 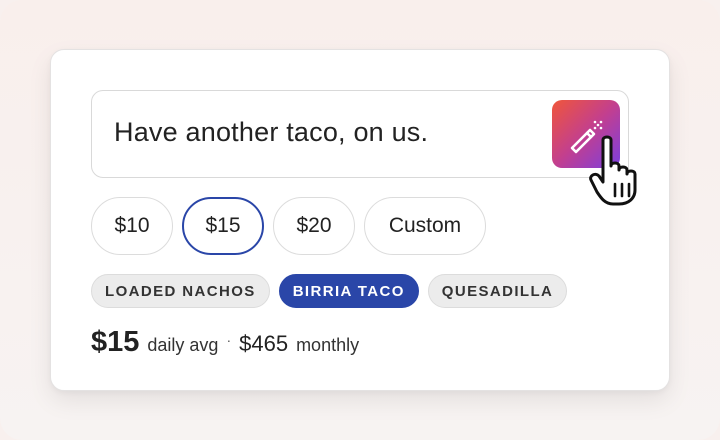 I want to click on item-tags: LOADED NACHOS BIRRIA TACO QUESADILLA, so click(x=329, y=291).